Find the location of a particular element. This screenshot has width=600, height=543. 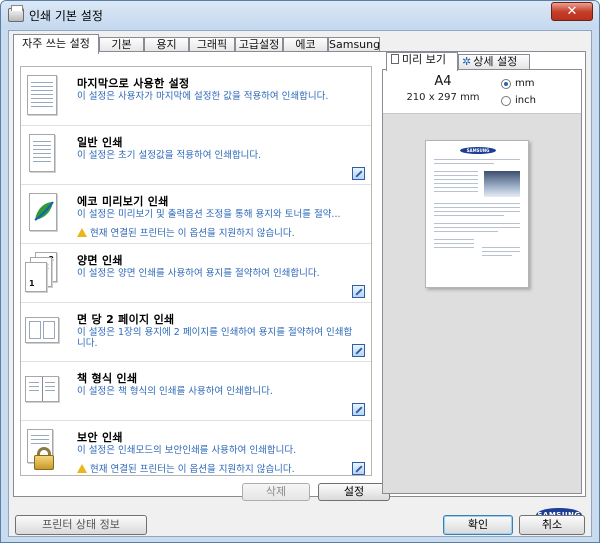

tab-preview-label: 미리 보기 is located at coordinates (424, 59).